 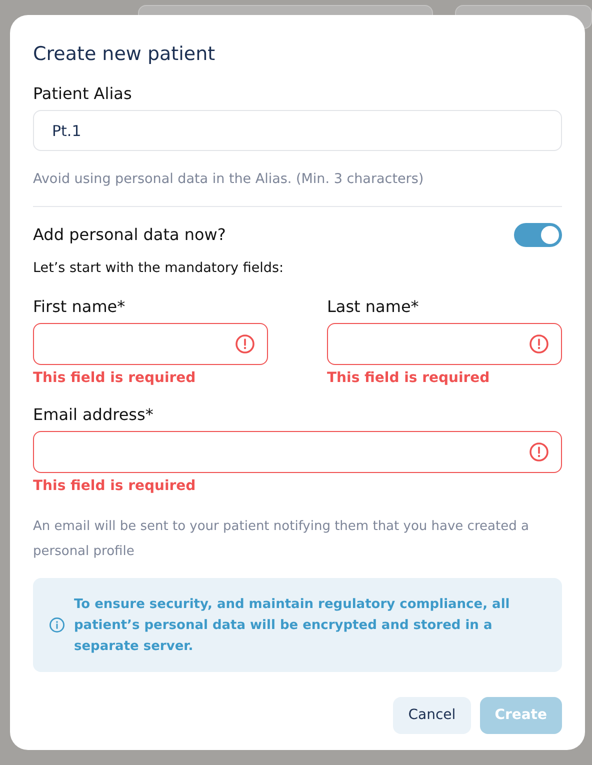 What do you see at coordinates (373, 307) in the screenshot?
I see `field-label: Last name*` at bounding box center [373, 307].